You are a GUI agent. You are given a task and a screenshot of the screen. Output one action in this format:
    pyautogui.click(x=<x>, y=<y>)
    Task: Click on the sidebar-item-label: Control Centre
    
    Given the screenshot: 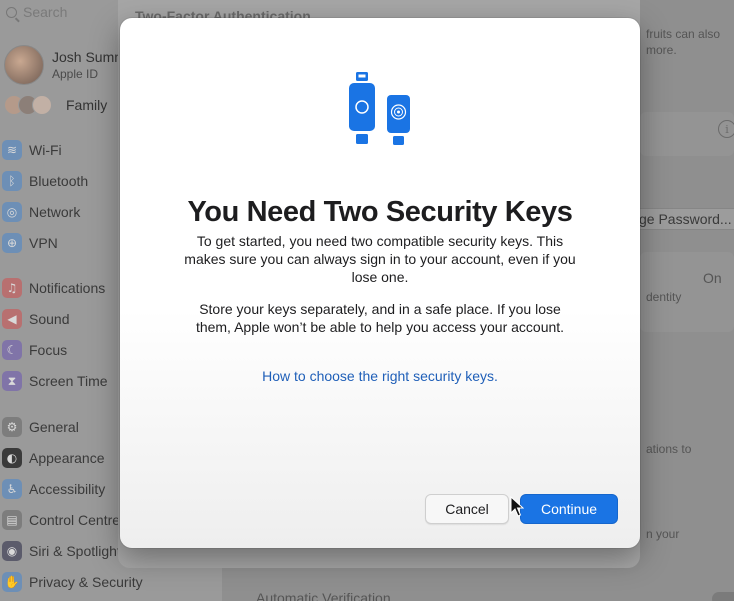 What is the action you would take?
    pyautogui.click(x=75, y=520)
    